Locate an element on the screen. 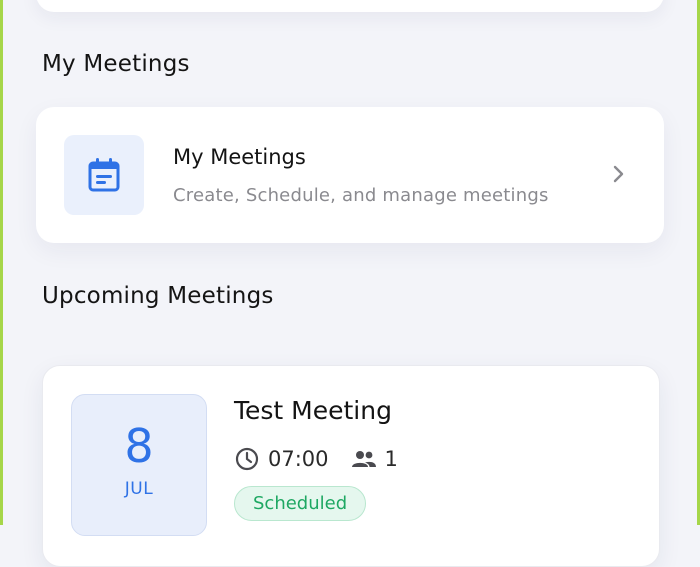  window-edge-left is located at coordinates (1, 262).